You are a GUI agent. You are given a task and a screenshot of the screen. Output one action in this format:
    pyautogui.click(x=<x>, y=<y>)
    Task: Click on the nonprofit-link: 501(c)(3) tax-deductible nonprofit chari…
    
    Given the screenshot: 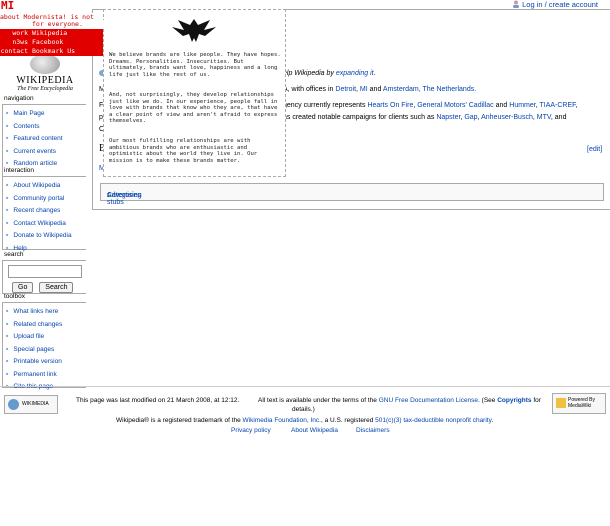 What is the action you would take?
    pyautogui.click(x=433, y=420)
    